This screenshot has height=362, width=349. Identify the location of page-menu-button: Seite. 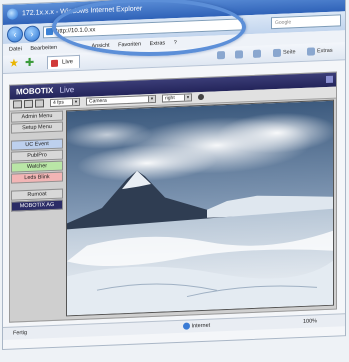
(284, 52).